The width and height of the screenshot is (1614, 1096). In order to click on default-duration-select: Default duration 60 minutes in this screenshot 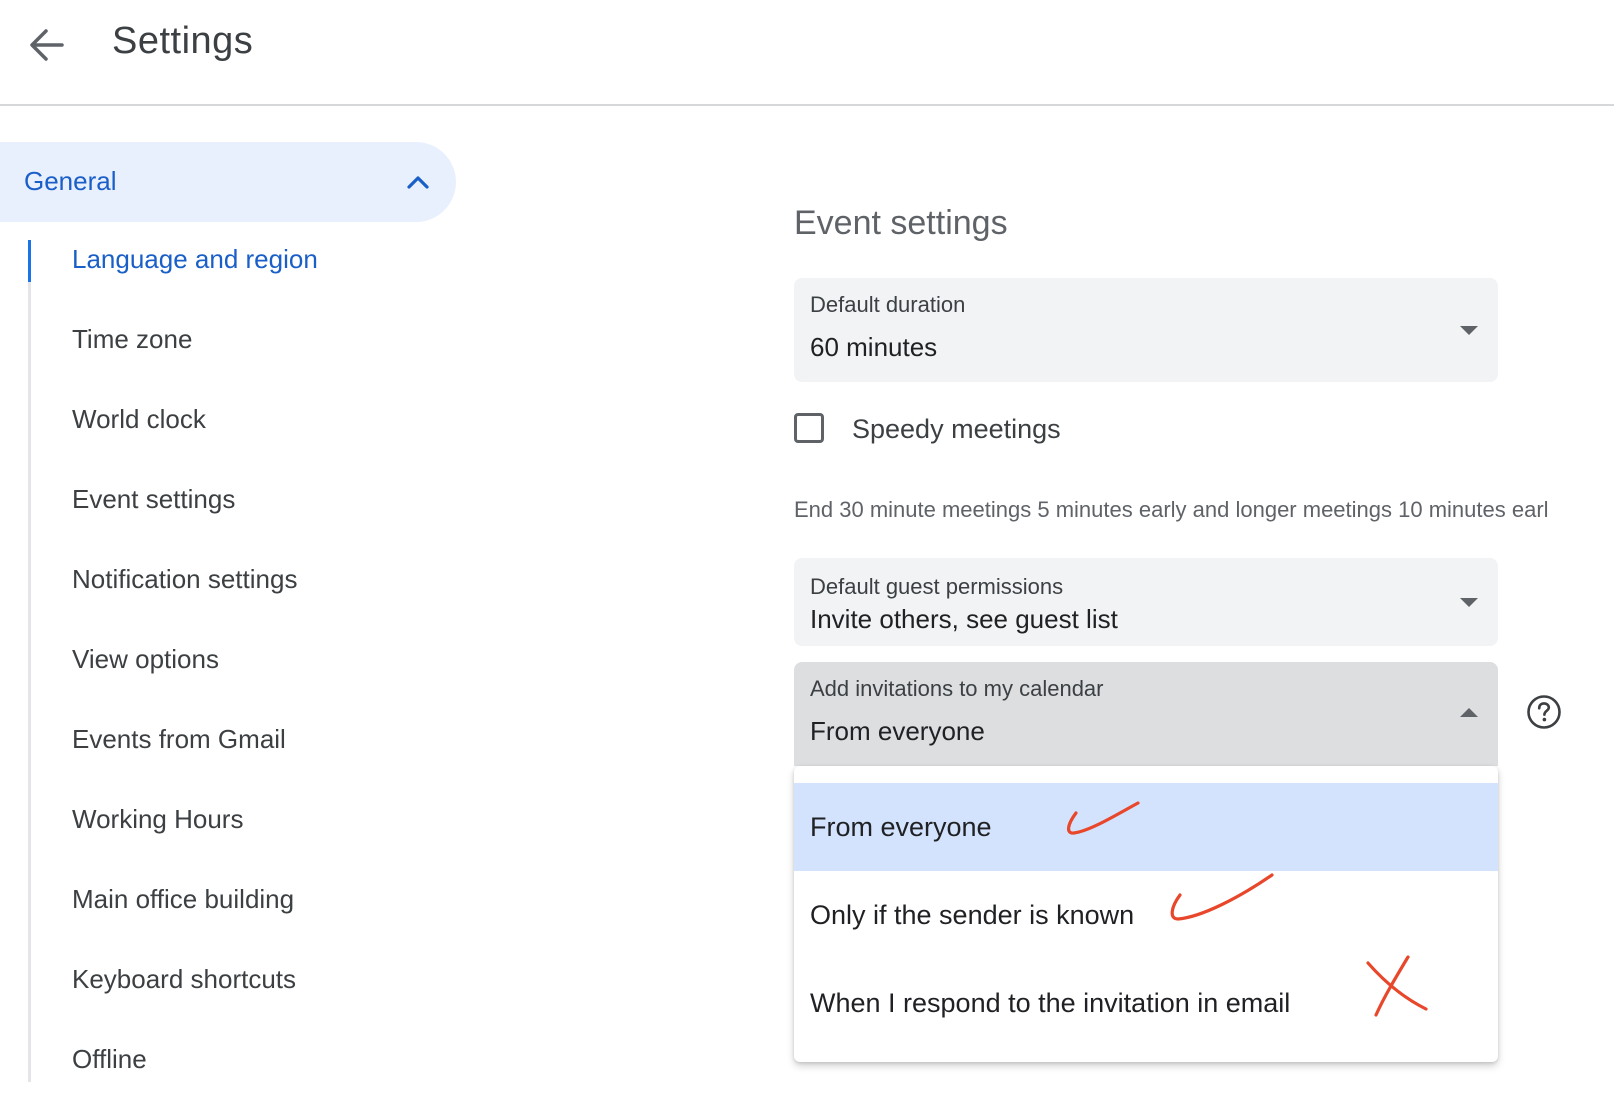, I will do `click(1146, 330)`.